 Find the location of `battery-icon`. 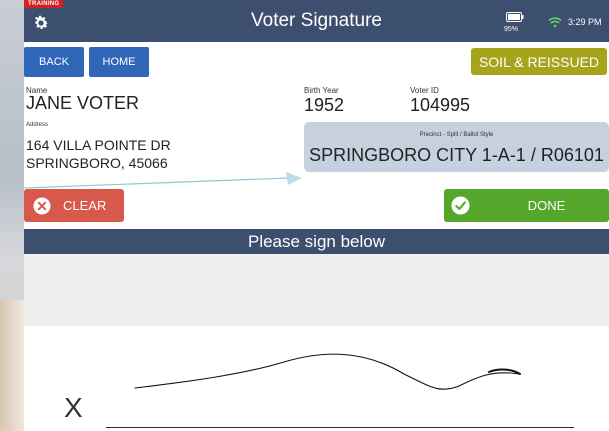

battery-icon is located at coordinates (515, 17).